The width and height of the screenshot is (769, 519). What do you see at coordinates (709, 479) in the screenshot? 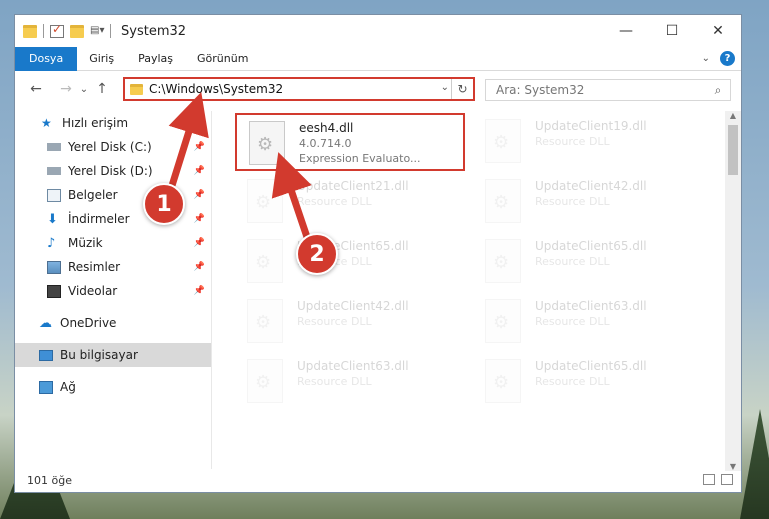
I see `details-view-icon` at bounding box center [709, 479].